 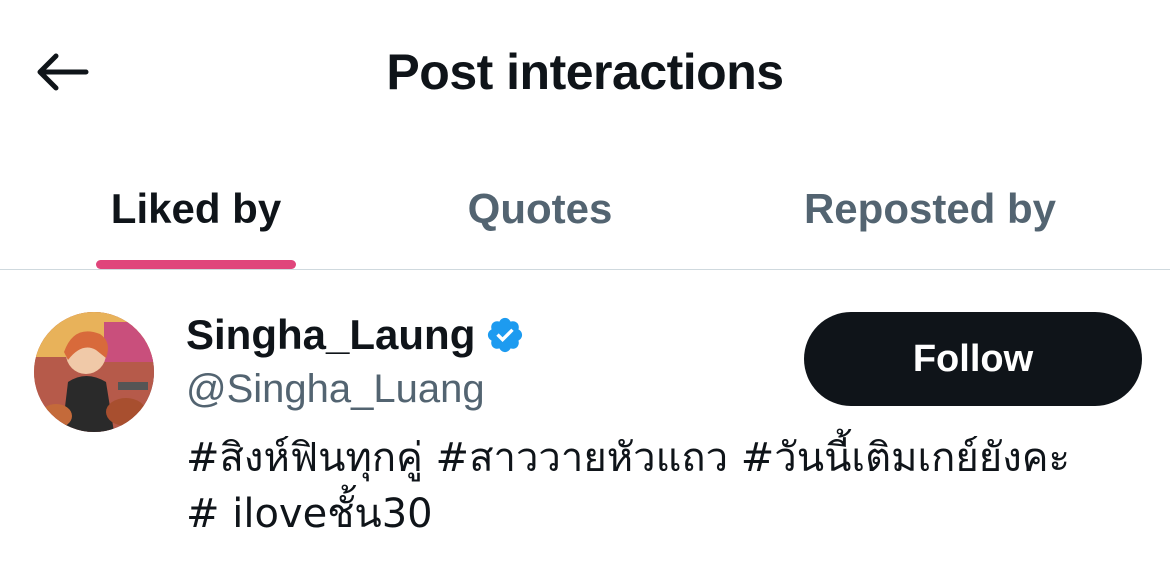 I want to click on avatar-image, so click(x=94, y=372).